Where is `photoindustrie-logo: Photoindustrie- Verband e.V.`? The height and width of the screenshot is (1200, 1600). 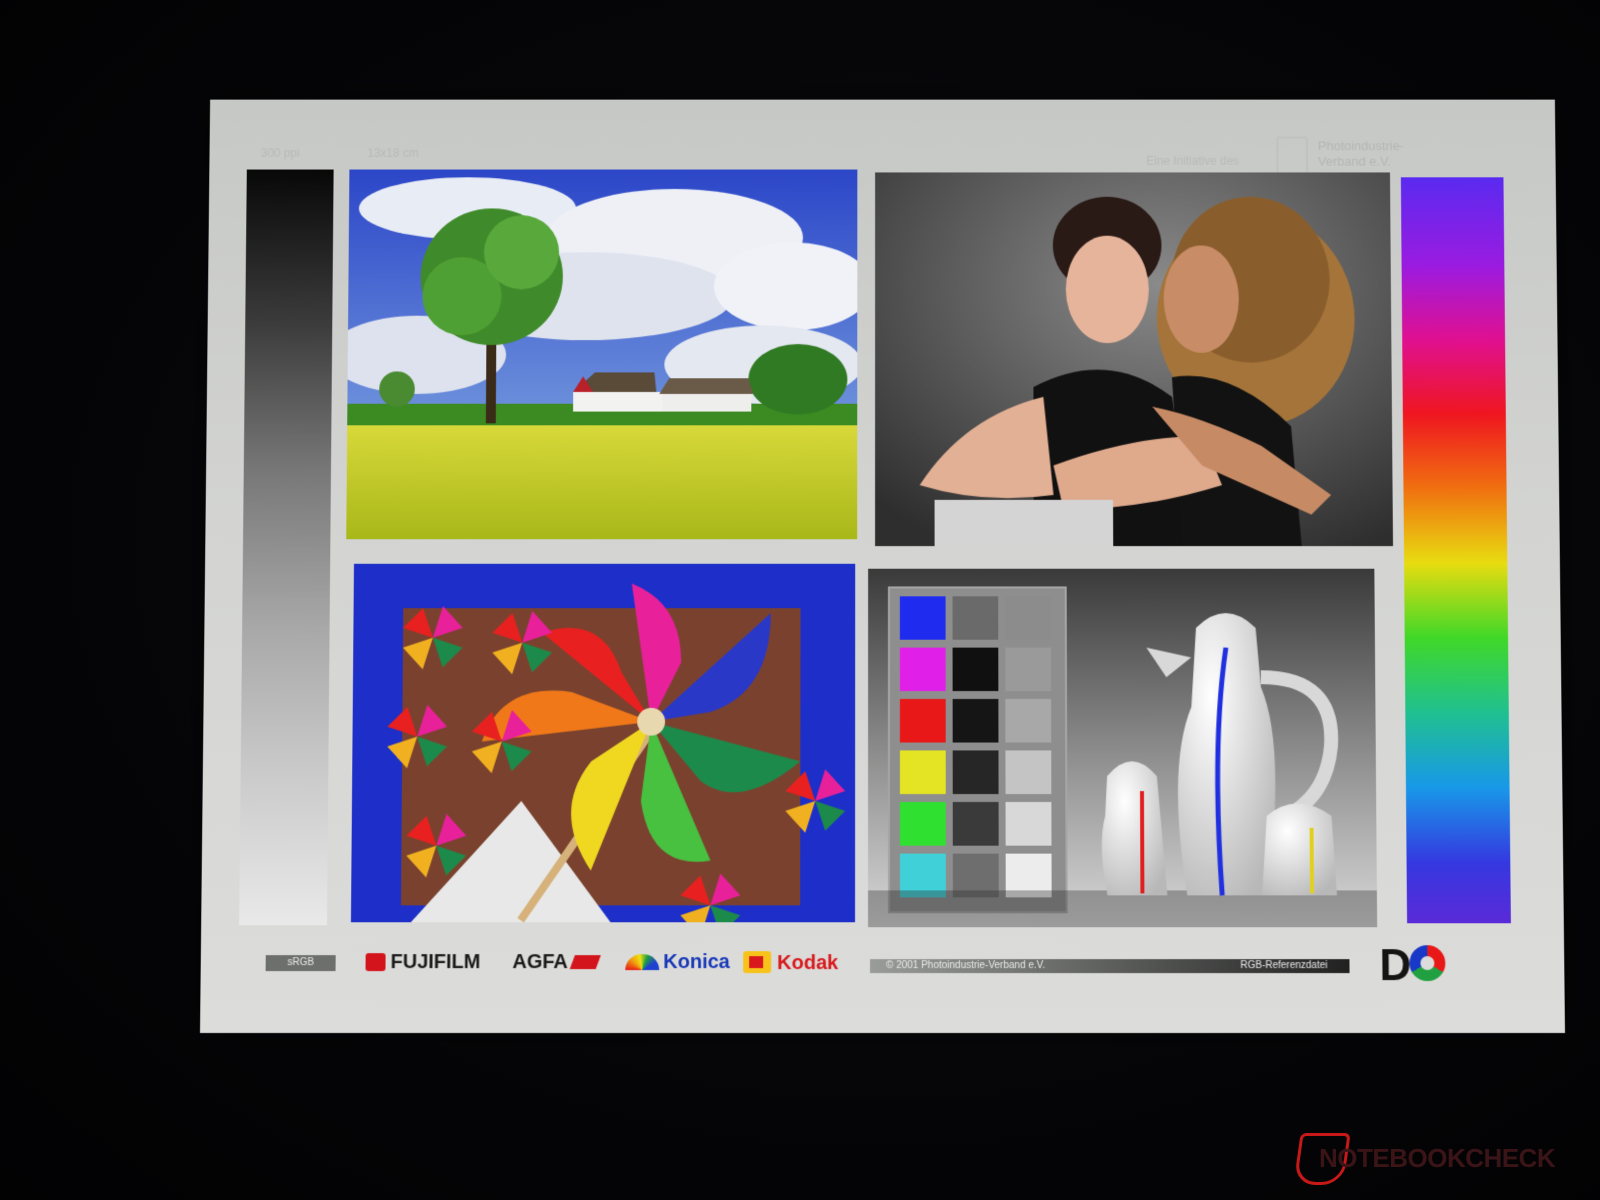 photoindustrie-logo: Photoindustrie- Verband e.V. is located at coordinates (1350, 156).